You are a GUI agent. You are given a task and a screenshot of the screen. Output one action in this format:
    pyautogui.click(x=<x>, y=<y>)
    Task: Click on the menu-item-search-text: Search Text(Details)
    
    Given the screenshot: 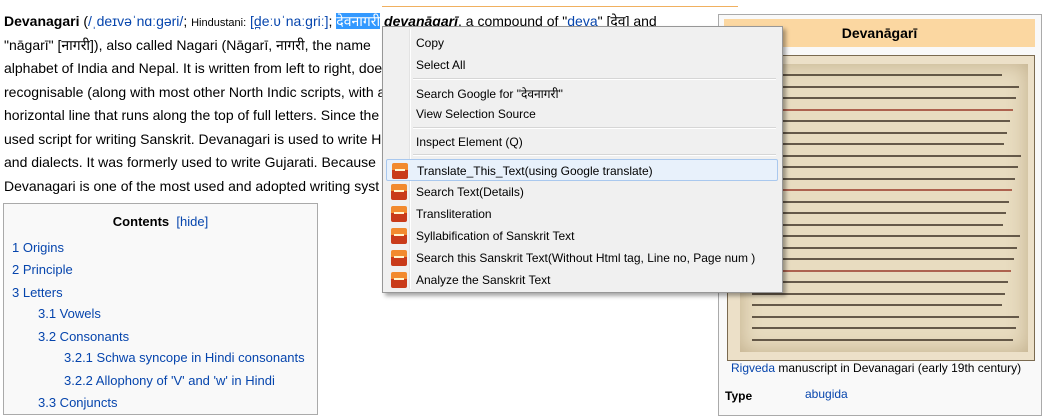 What is the action you would take?
    pyautogui.click(x=582, y=192)
    